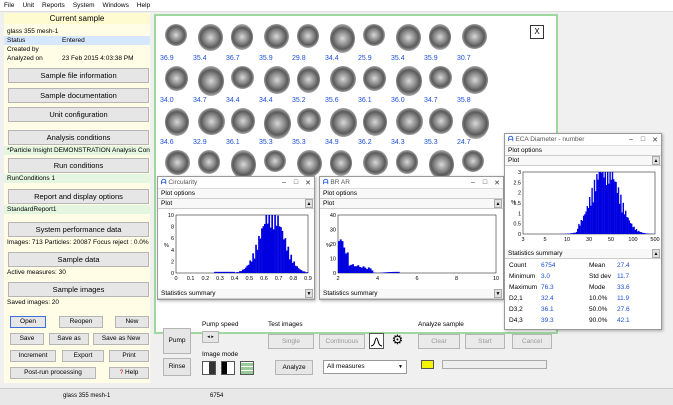 The height and width of the screenshot is (405, 673). I want to click on x-tick-label: 0.6, so click(264, 279).